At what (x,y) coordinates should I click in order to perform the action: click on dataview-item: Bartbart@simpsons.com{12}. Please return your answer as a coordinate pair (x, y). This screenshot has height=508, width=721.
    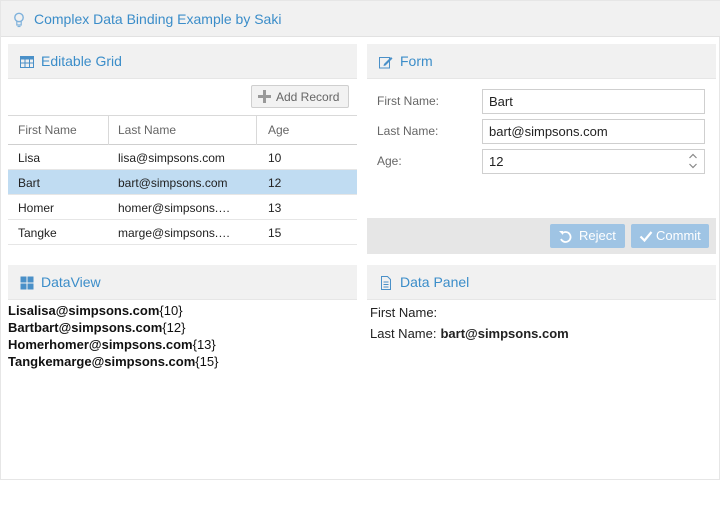
    Looking at the image, I should click on (113, 327).